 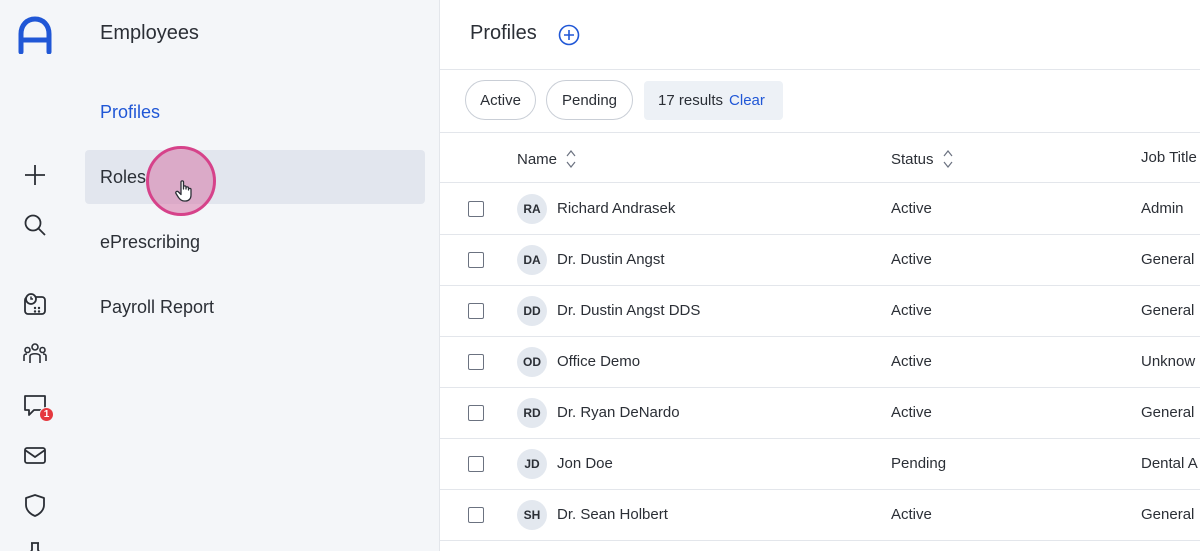 What do you see at coordinates (532, 311) in the screenshot?
I see `avatar: DD` at bounding box center [532, 311].